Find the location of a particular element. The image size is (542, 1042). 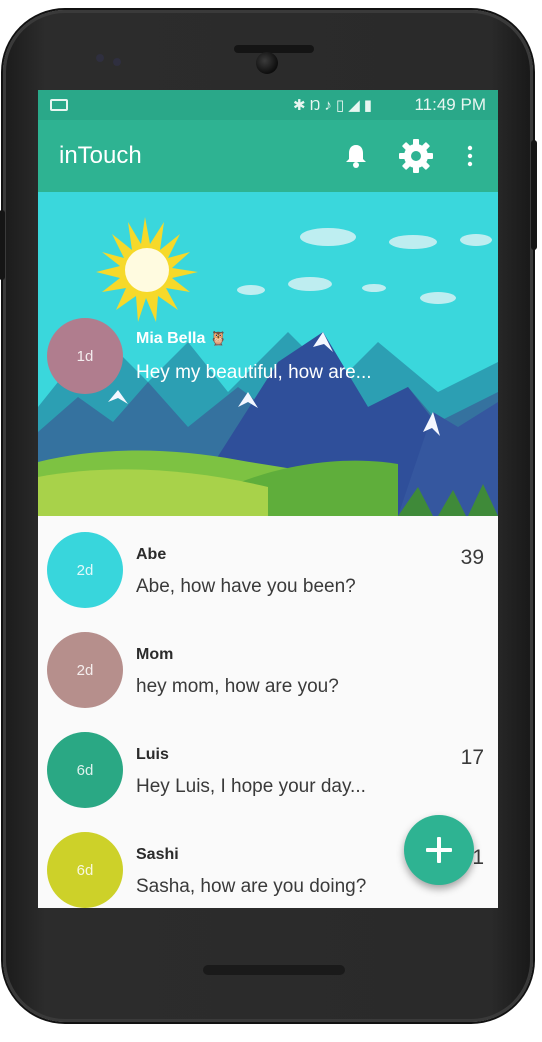

notifications-button is located at coordinates (356, 156).